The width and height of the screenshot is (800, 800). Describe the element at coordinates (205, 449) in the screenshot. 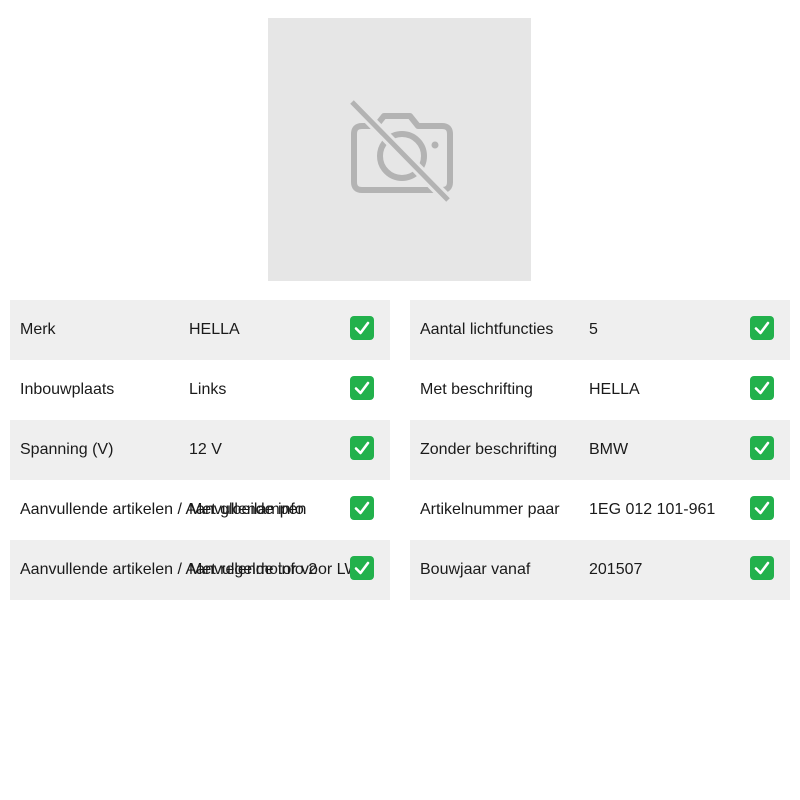

I see `spec-value: 12 V` at that location.